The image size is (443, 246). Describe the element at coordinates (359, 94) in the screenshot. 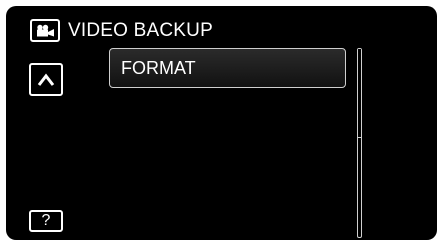

I see `scrollbar-thumb` at that location.